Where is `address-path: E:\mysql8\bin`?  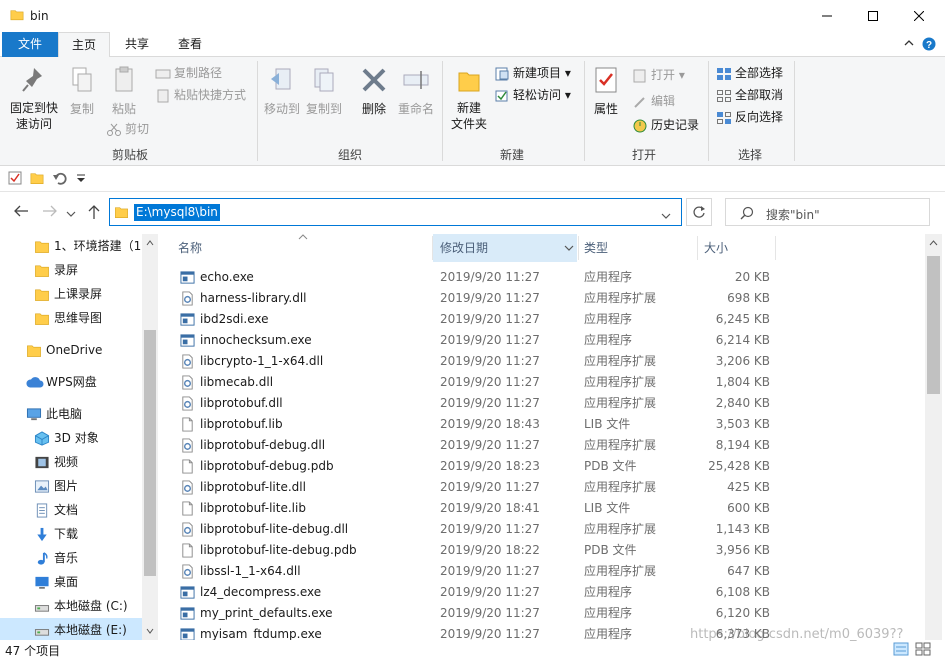
address-path: E:\mysql8\bin is located at coordinates (177, 212).